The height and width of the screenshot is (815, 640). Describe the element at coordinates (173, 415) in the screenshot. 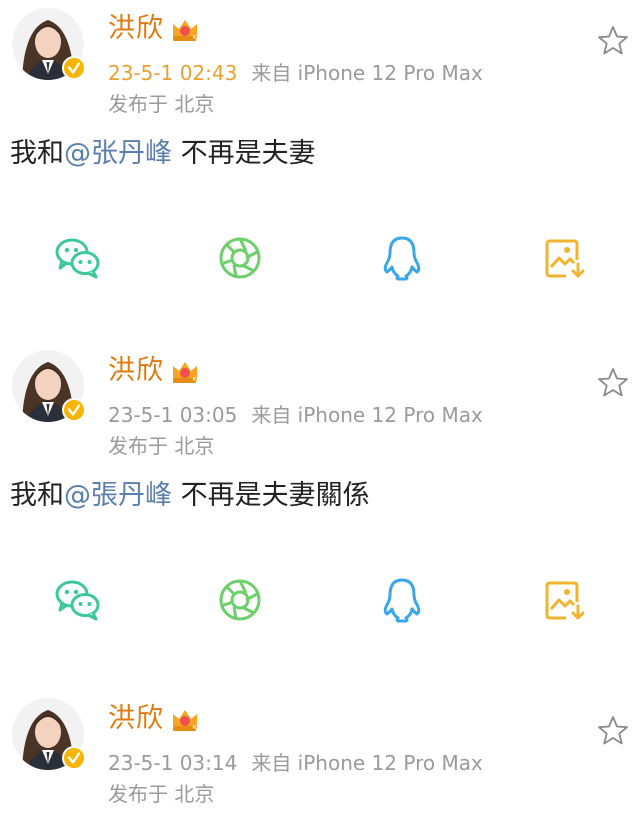

I see `post-time: 23-5-1 03:05` at that location.